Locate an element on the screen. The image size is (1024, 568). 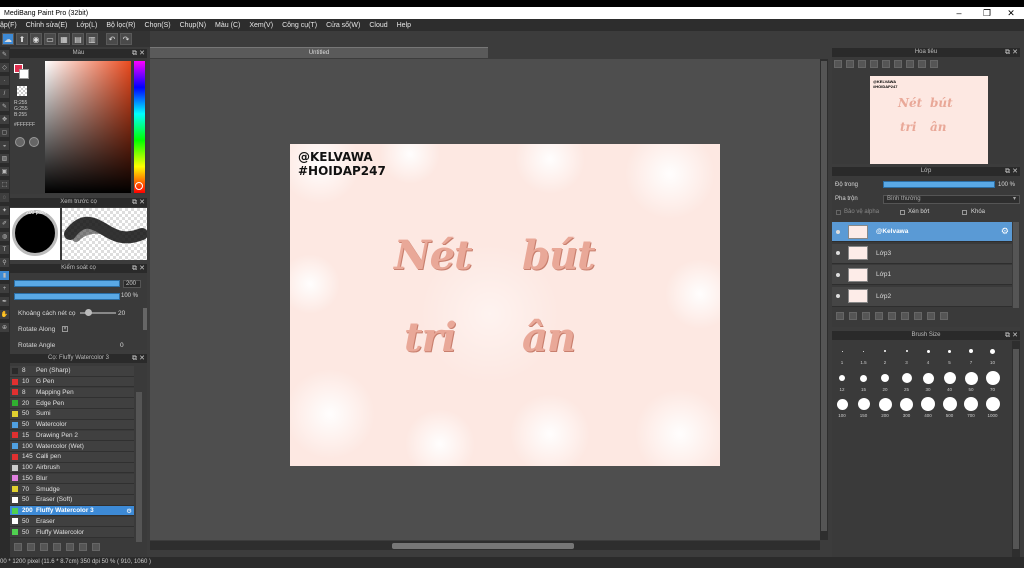
horizontal-scroll-thumb is located at coordinates (483, 546).